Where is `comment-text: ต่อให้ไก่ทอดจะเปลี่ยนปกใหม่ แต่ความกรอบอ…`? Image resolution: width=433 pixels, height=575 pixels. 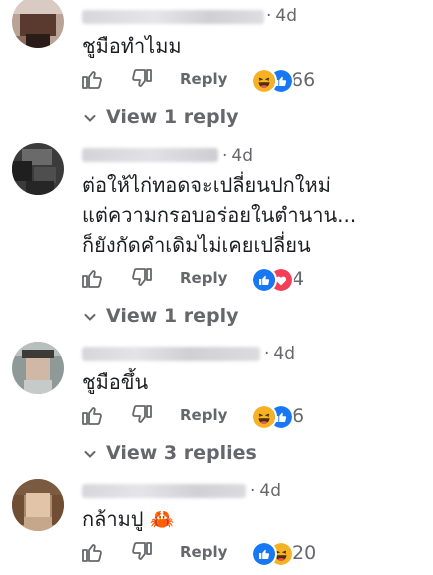
comment-text: ต่อให้ไก่ทอดจะเปลี่ยนปกใหม่ แต่ความกรอบอ… is located at coordinates (219, 215).